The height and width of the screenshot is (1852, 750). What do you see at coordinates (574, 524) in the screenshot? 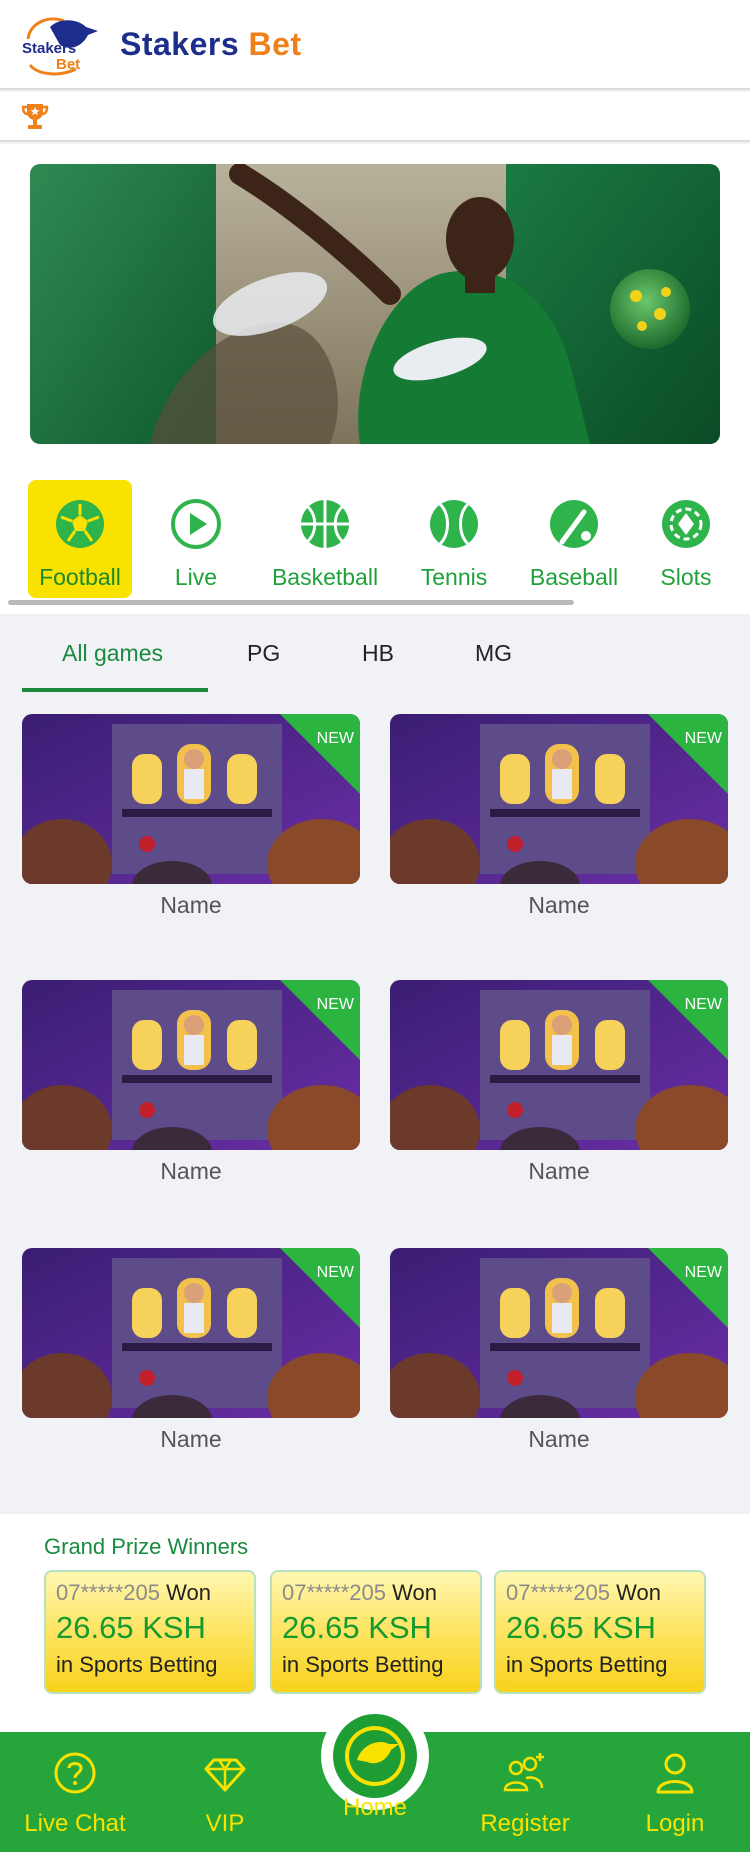
I see `baseball-icon` at bounding box center [574, 524].